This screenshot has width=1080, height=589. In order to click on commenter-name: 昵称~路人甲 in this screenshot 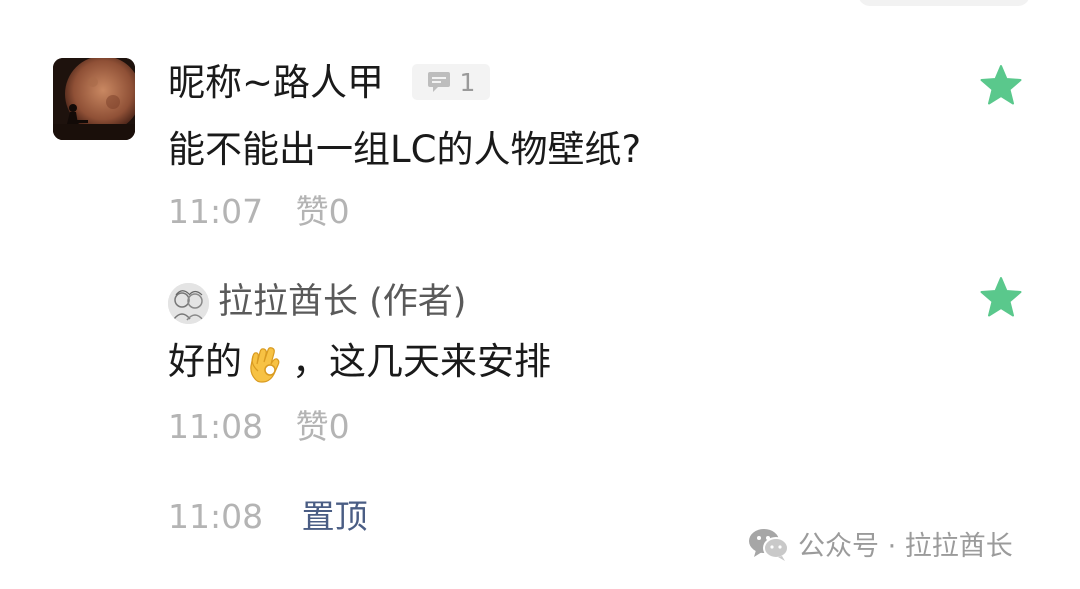, I will do `click(276, 83)`.